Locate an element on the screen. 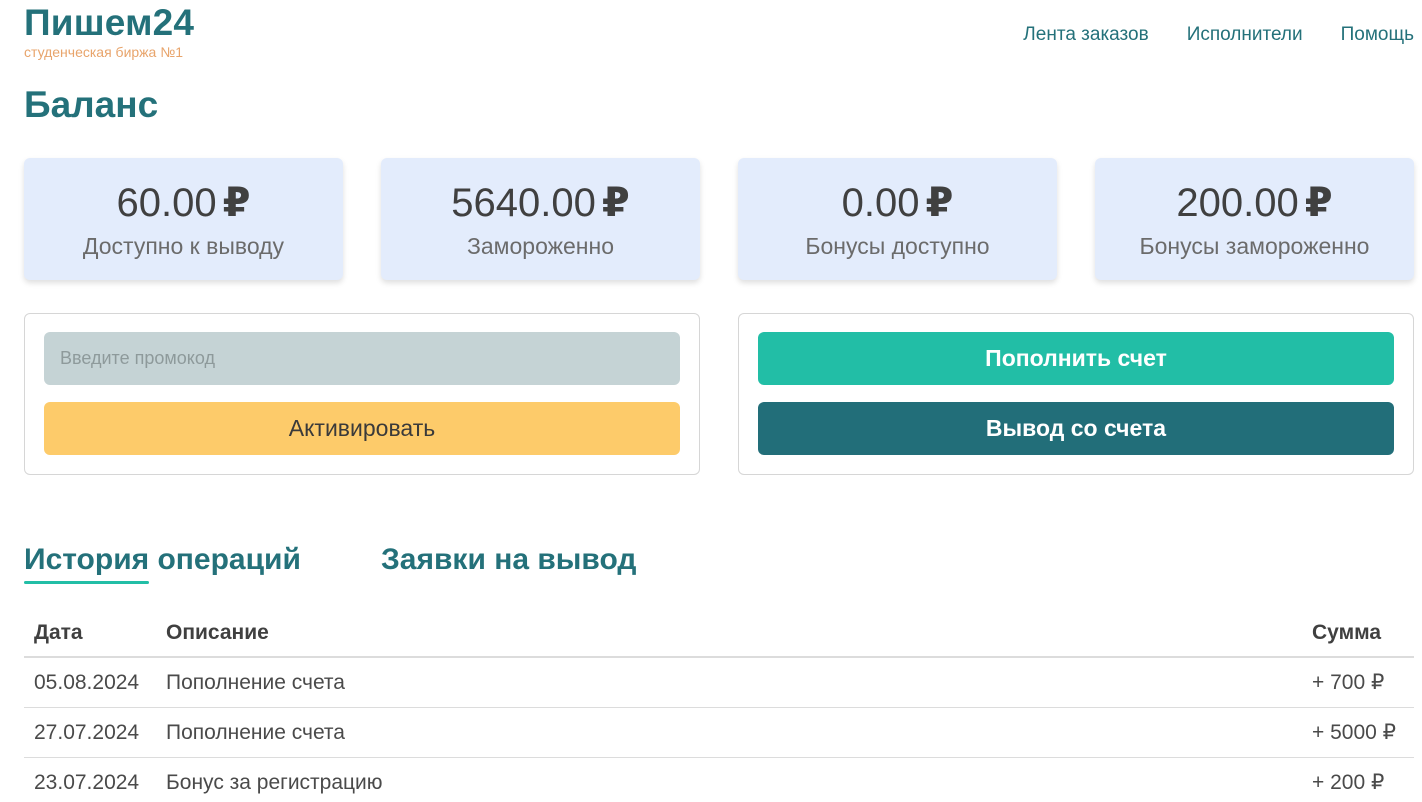 The height and width of the screenshot is (802, 1422). promo-code-input is located at coordinates (362, 358).